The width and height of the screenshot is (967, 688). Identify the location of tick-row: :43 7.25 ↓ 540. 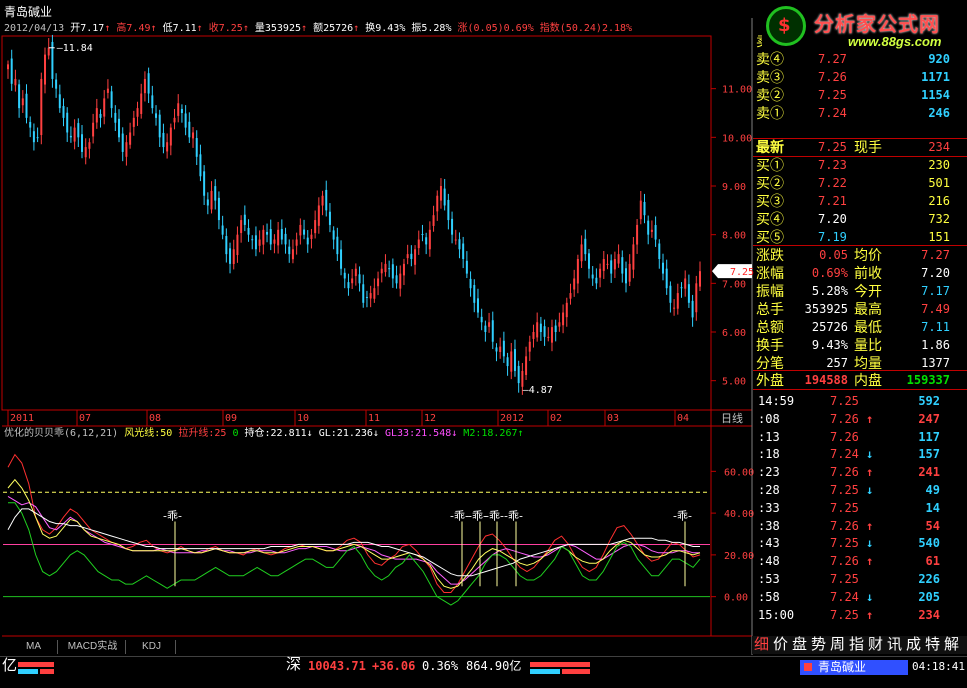
(849, 543).